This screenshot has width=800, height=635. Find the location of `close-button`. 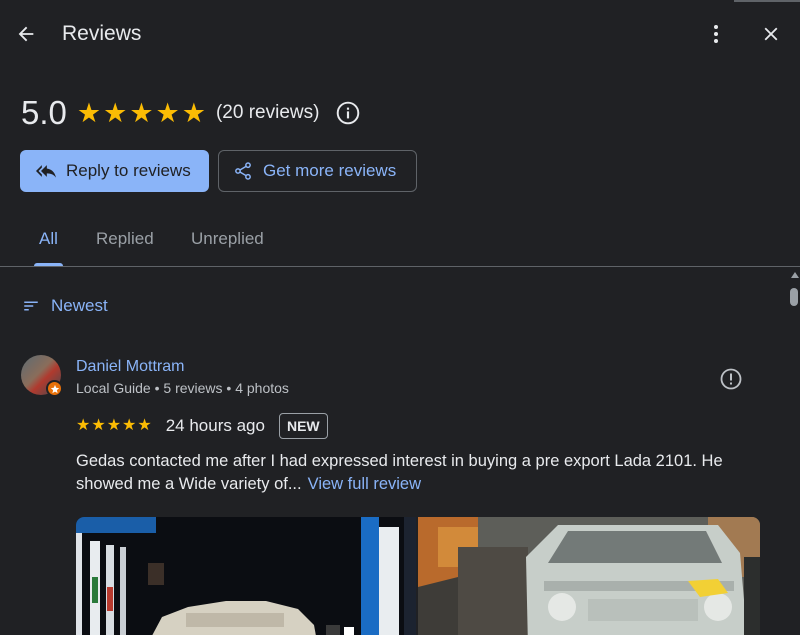

close-button is located at coordinates (771, 34).